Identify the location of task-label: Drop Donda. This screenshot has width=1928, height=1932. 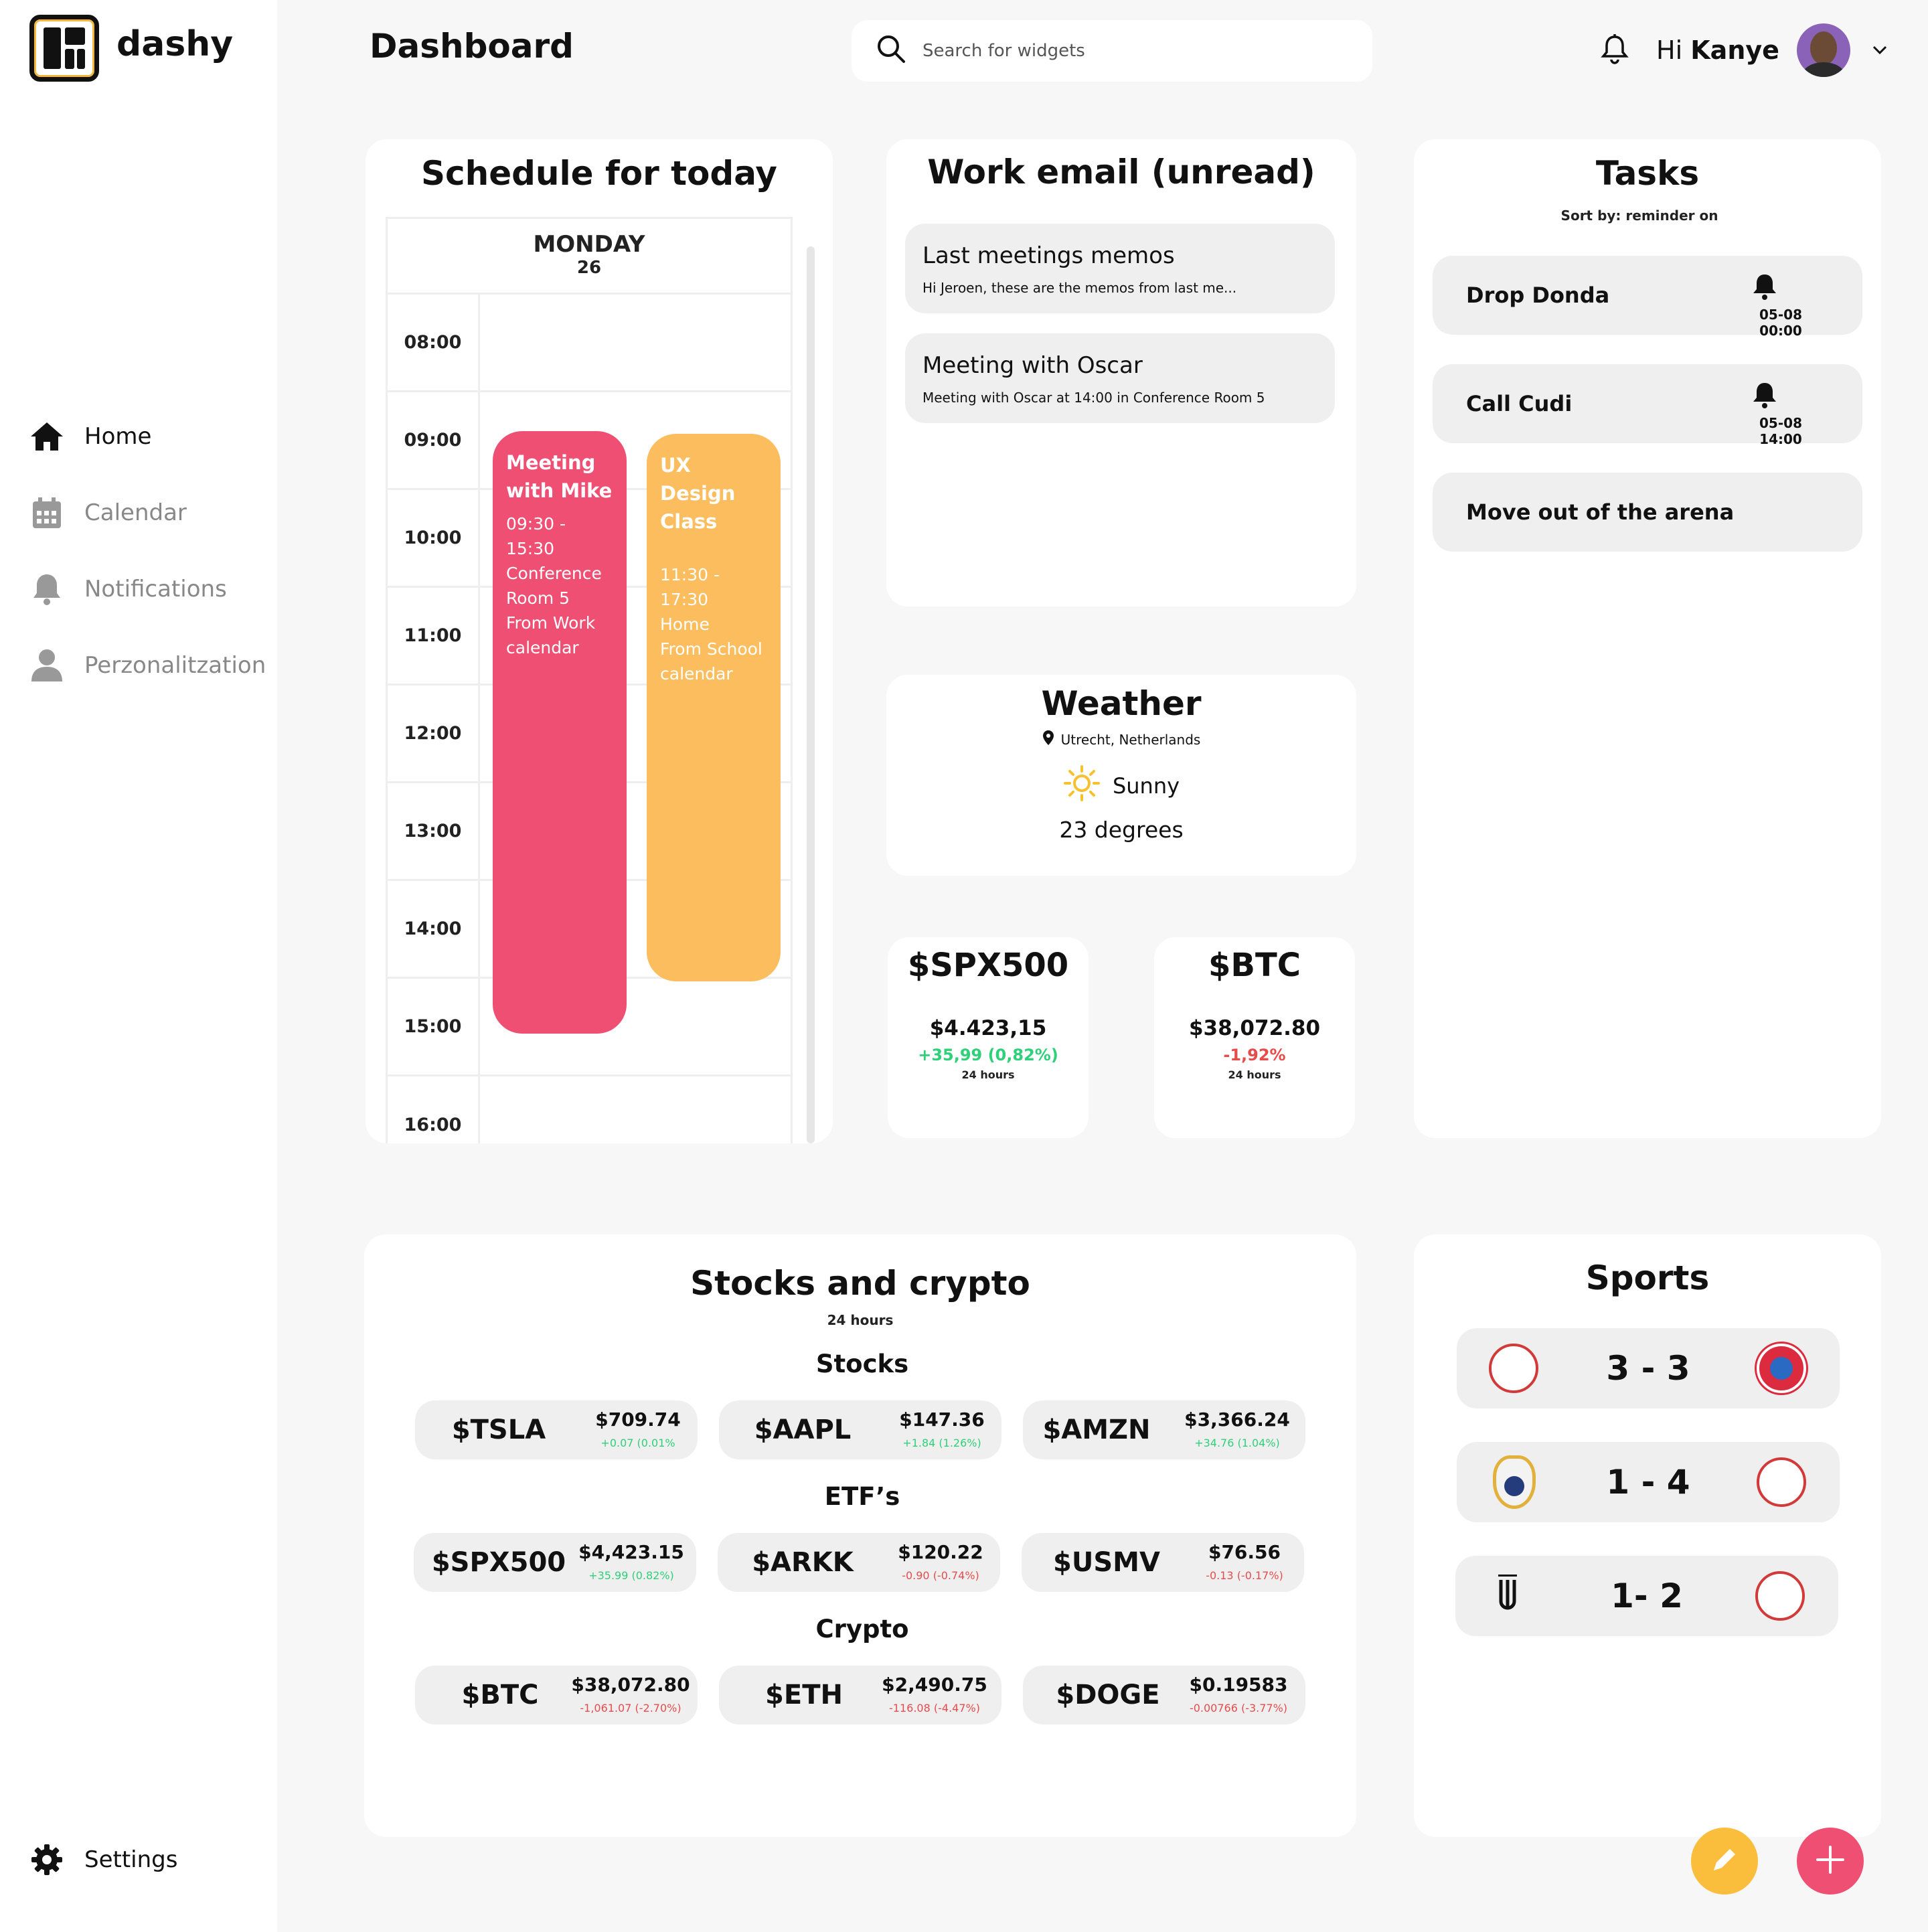
(1538, 296).